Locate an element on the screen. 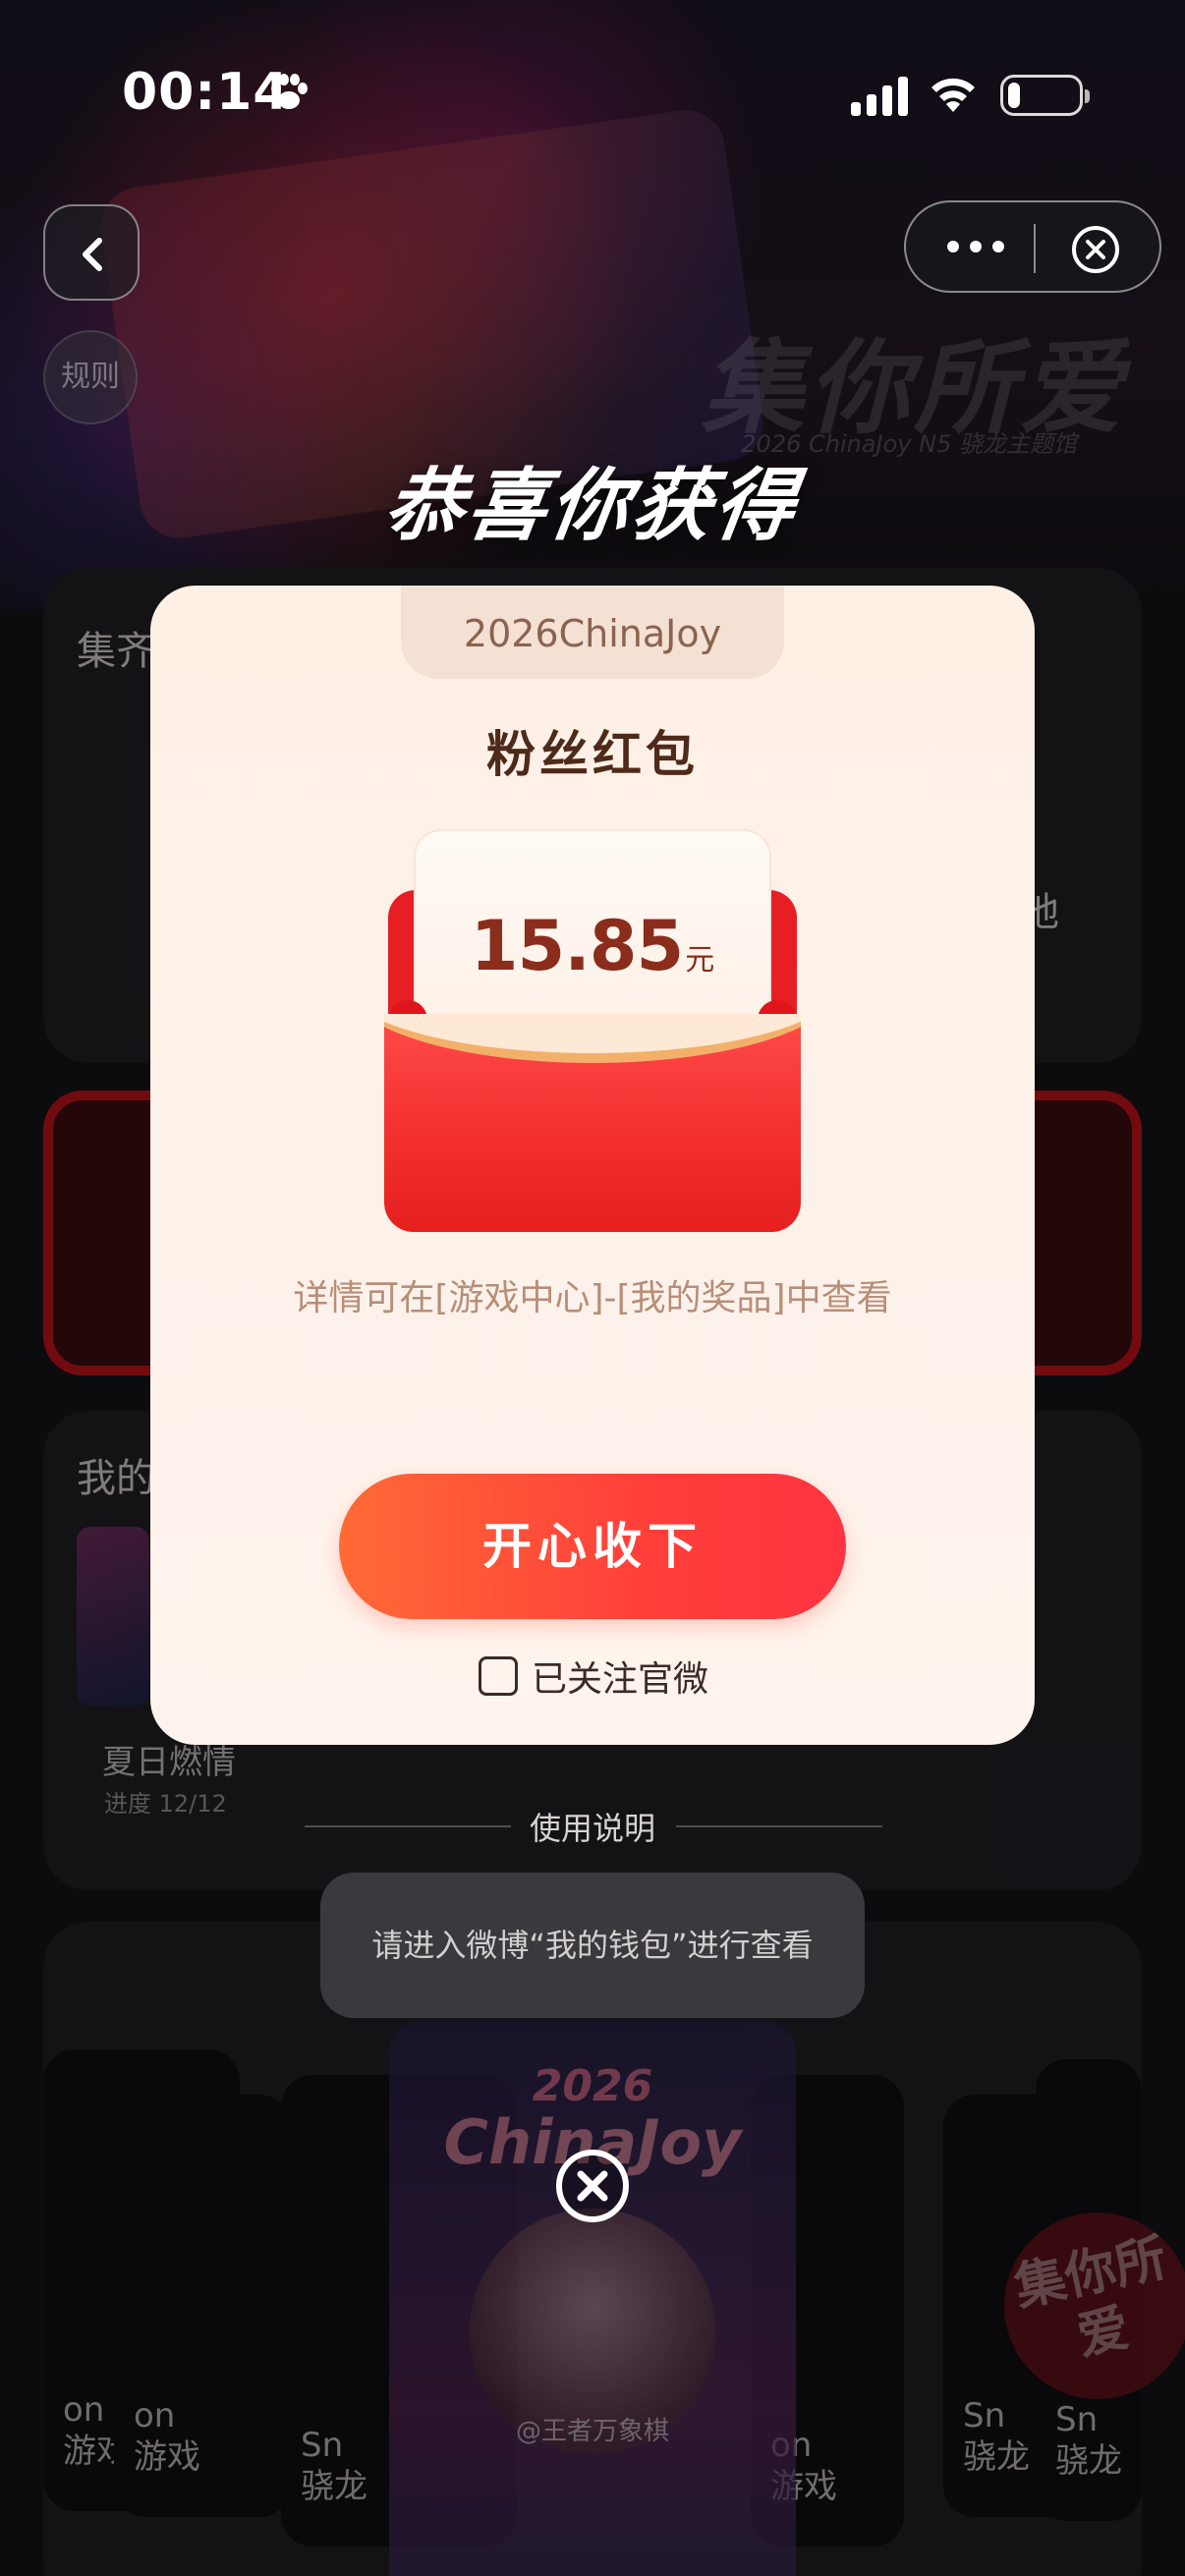  cellular-signal-icon is located at coordinates (880, 96).